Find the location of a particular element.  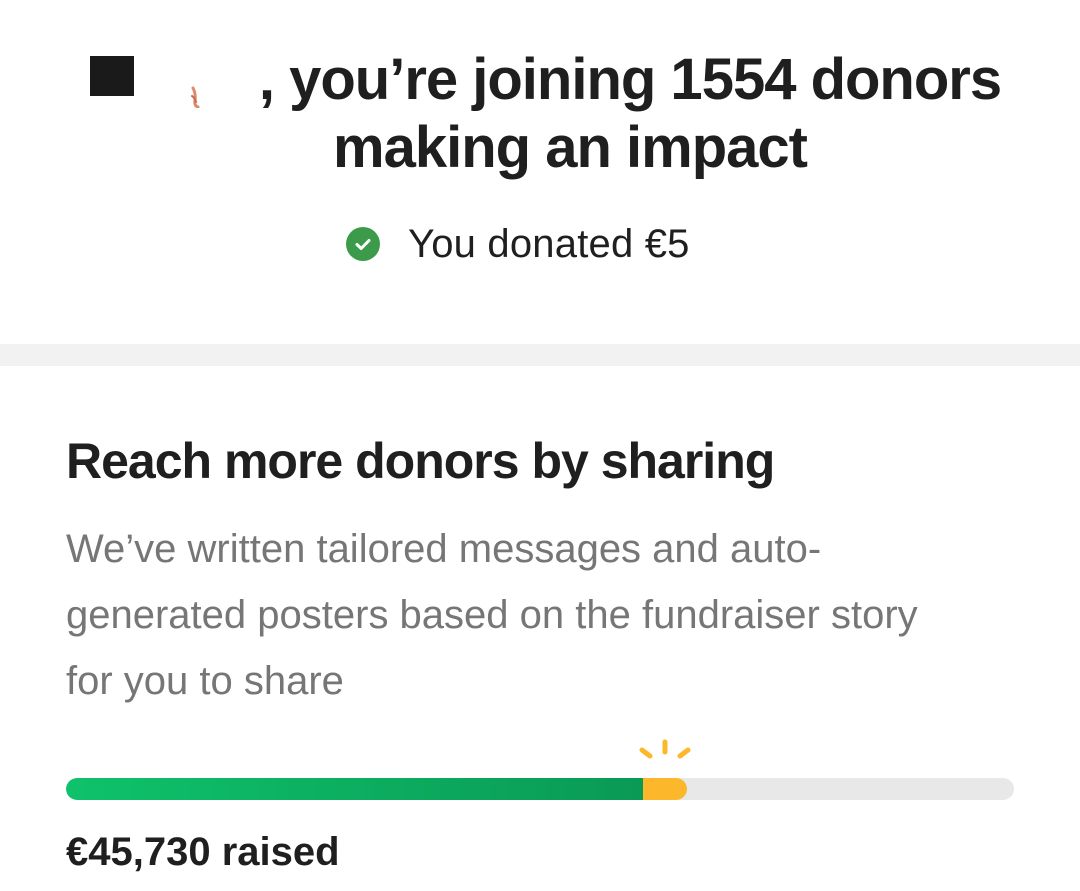

check-circle-icon is located at coordinates (363, 244).